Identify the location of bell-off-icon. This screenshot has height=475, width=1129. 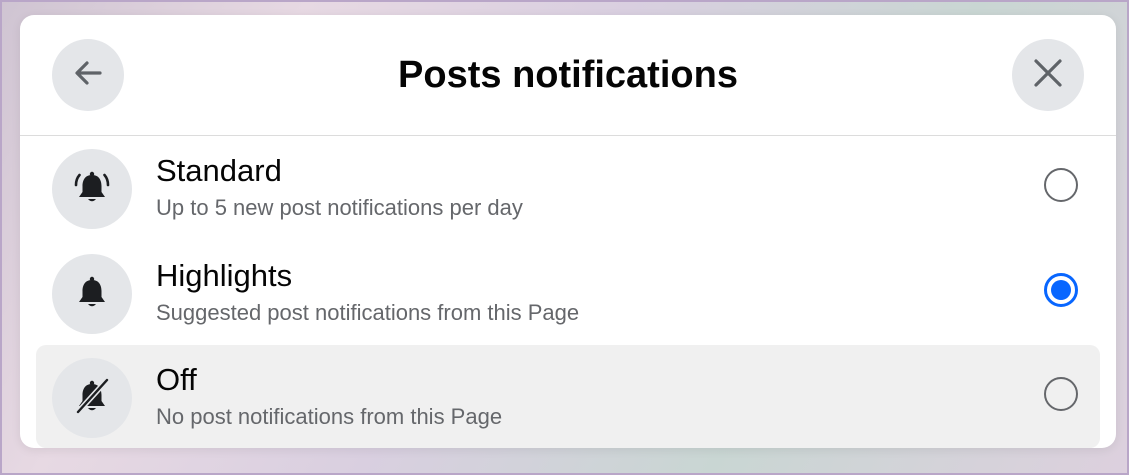
(92, 398).